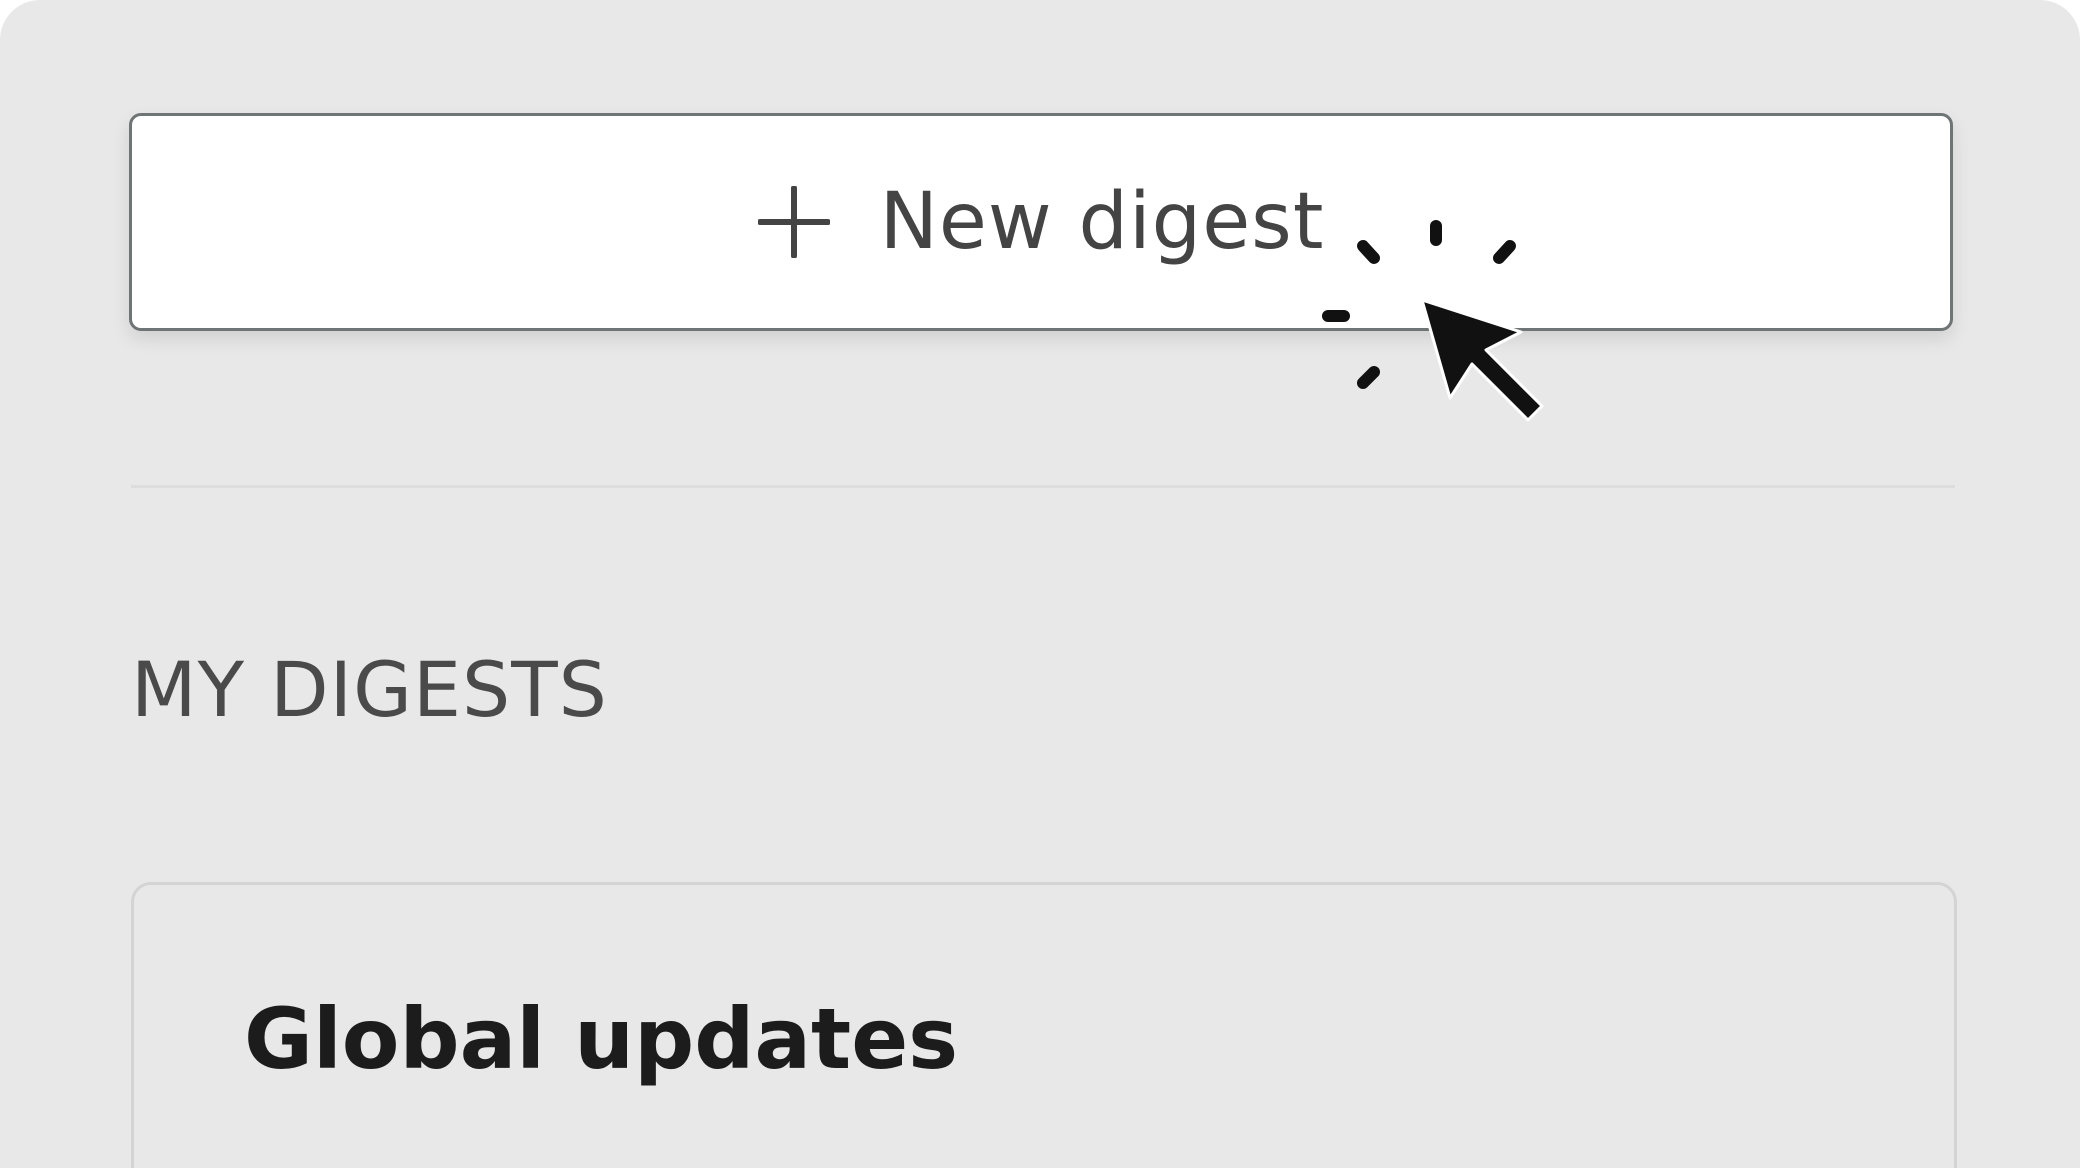 This screenshot has width=2080, height=1168. I want to click on digest-card-title: Global updates, so click(601, 1039).